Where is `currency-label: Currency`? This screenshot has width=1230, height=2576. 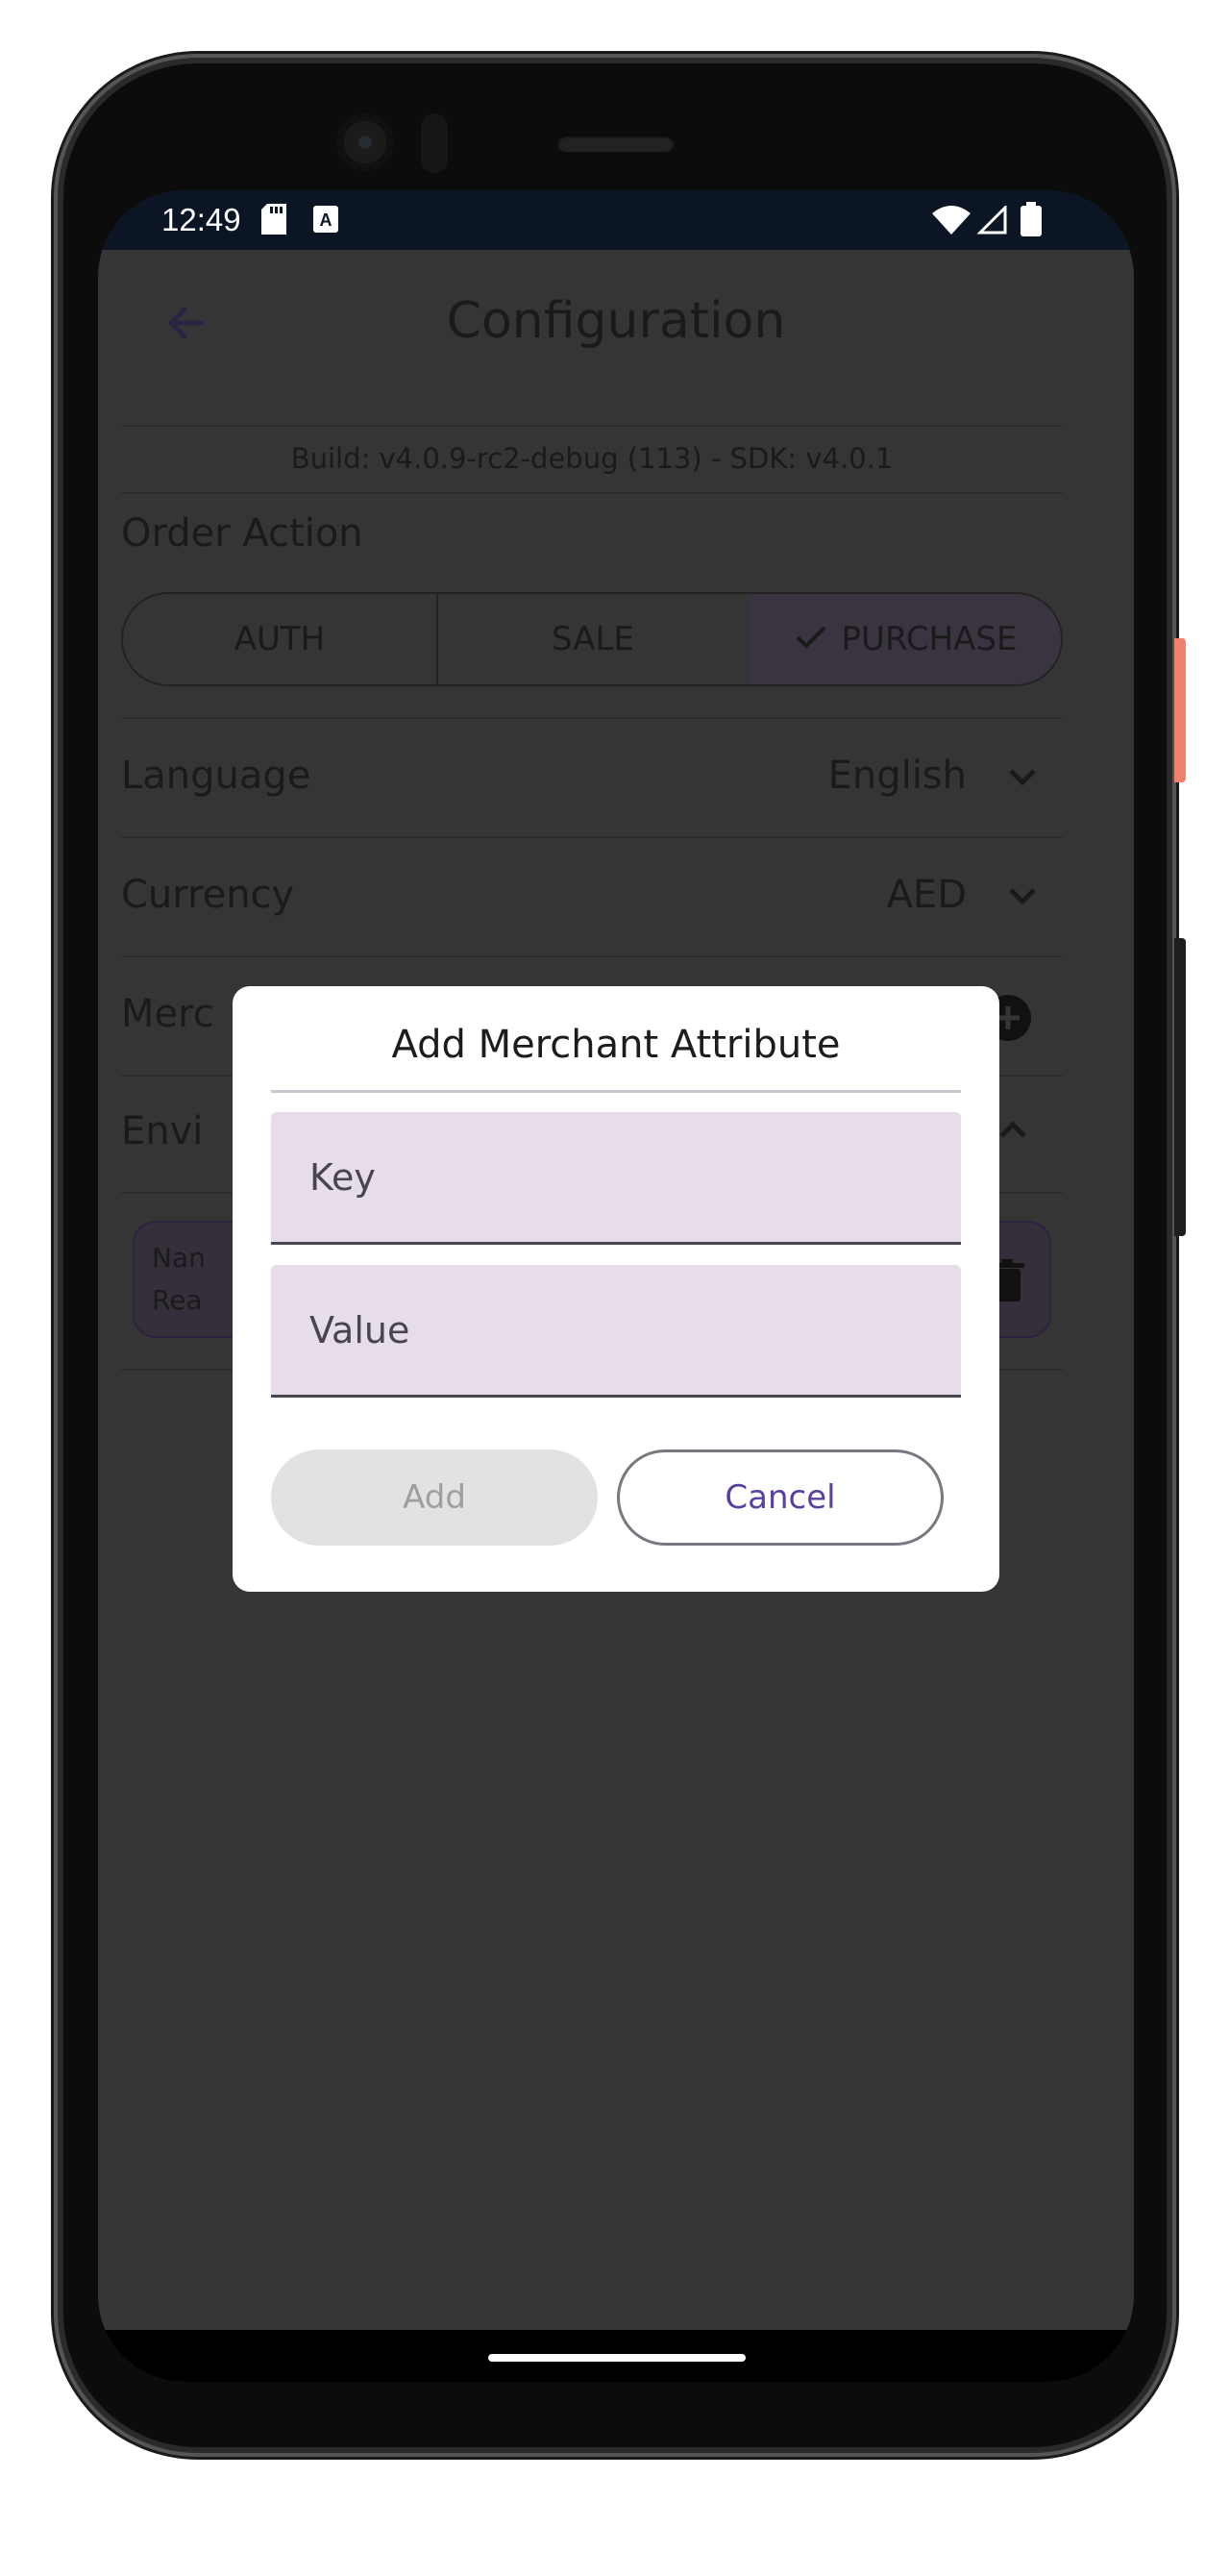 currency-label: Currency is located at coordinates (208, 895).